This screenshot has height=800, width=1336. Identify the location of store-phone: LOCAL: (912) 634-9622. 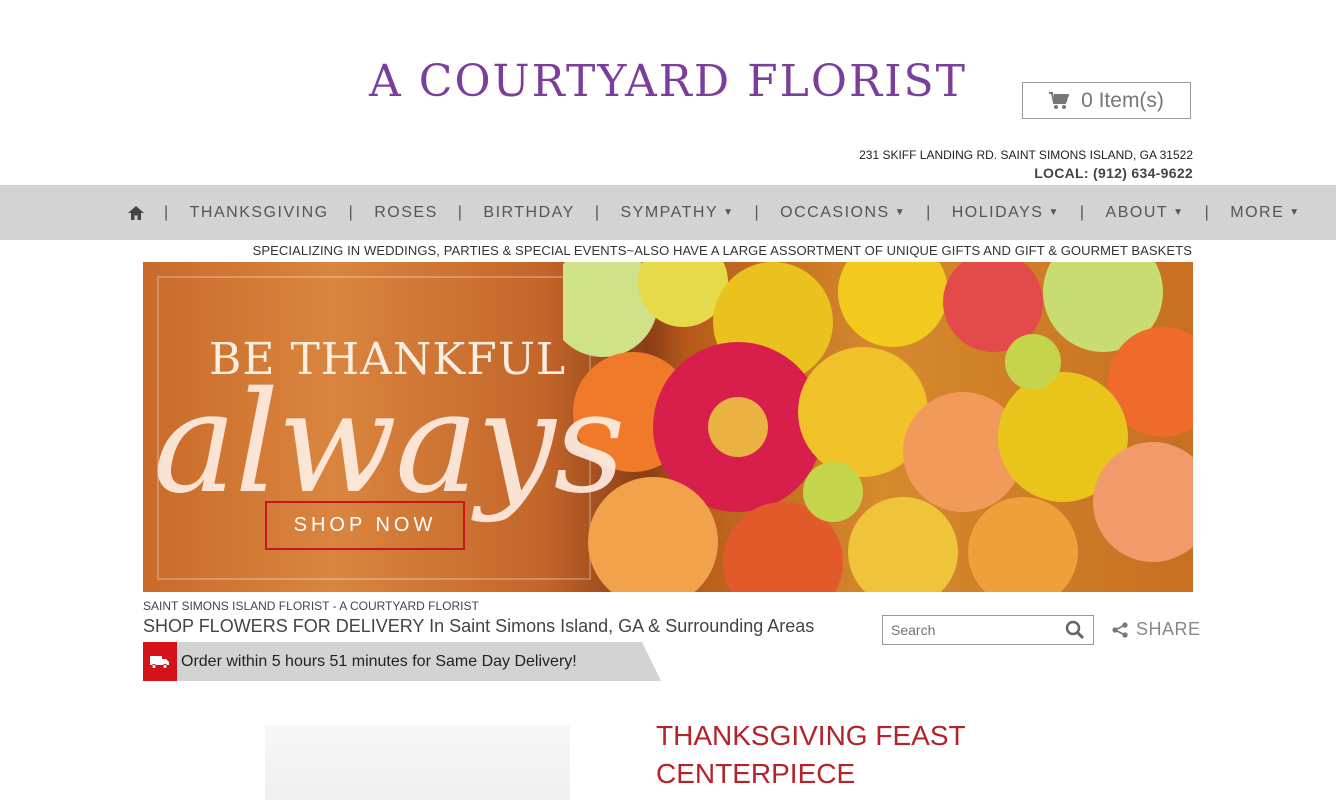
(1113, 173).